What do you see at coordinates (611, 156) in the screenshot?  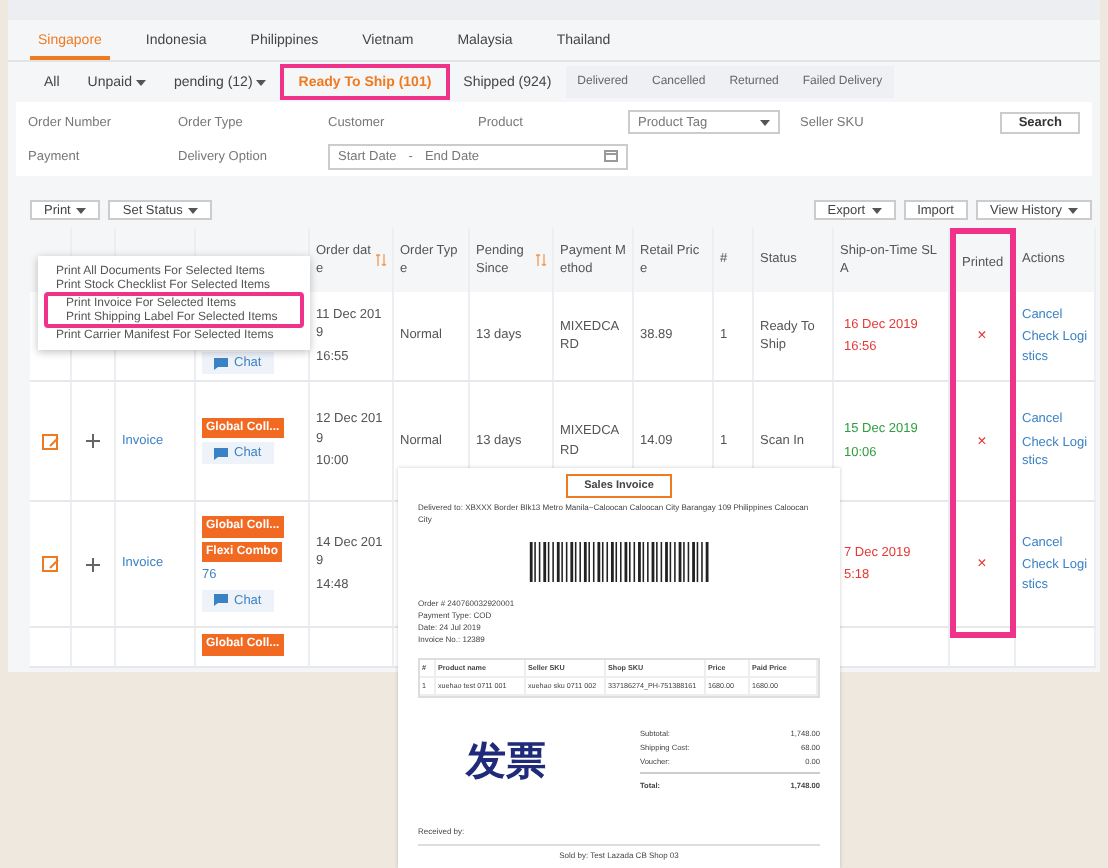 I see `calendar-icon` at bounding box center [611, 156].